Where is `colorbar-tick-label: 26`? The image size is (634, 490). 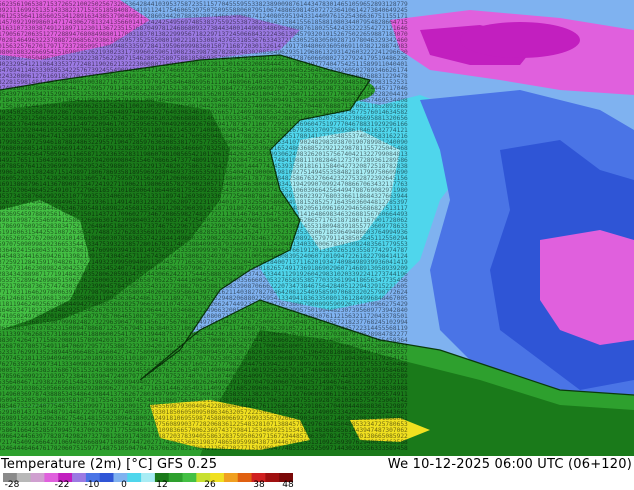 colorbar-tick-label: 26 is located at coordinates (210, 485).